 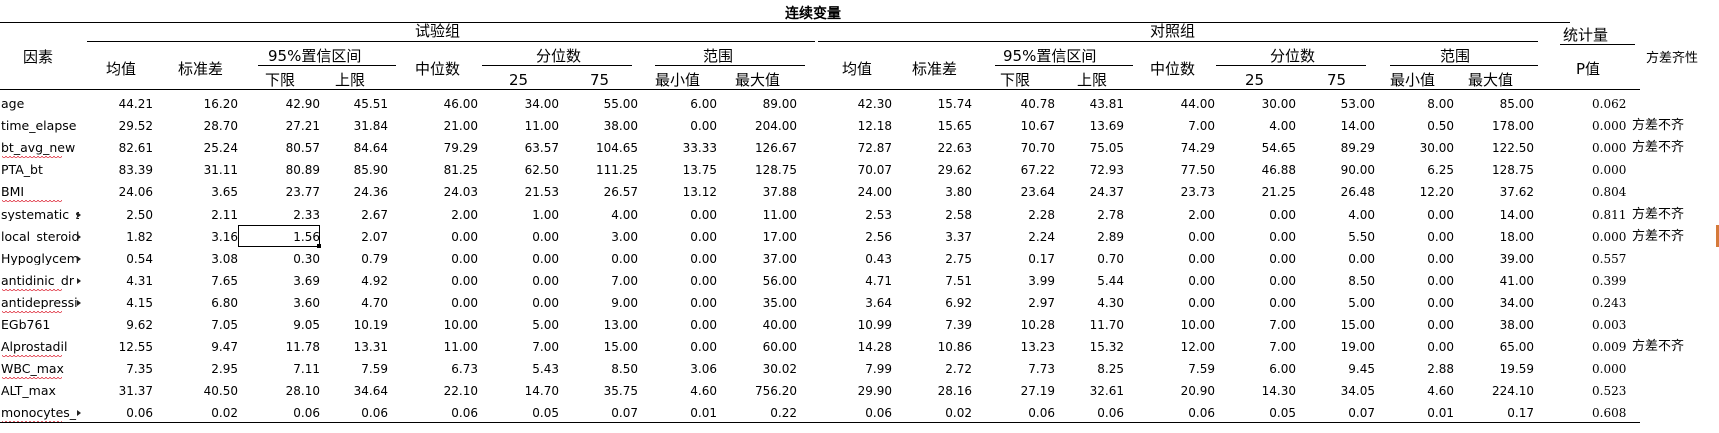 What do you see at coordinates (937, 126) in the screenshot?
I see `control-cell: 15.65` at bounding box center [937, 126].